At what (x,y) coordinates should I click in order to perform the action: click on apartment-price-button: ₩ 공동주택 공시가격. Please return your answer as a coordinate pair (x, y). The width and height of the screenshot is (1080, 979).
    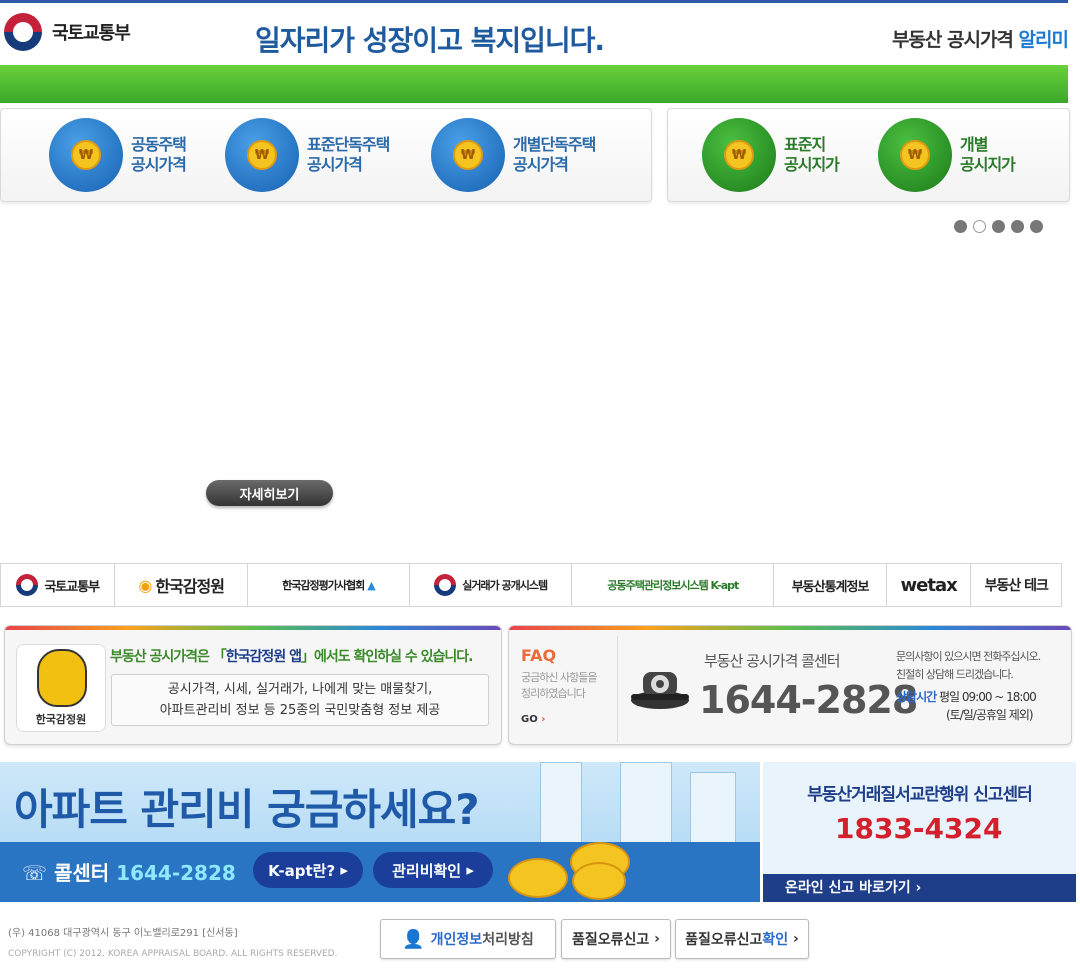
    Looking at the image, I should click on (118, 155).